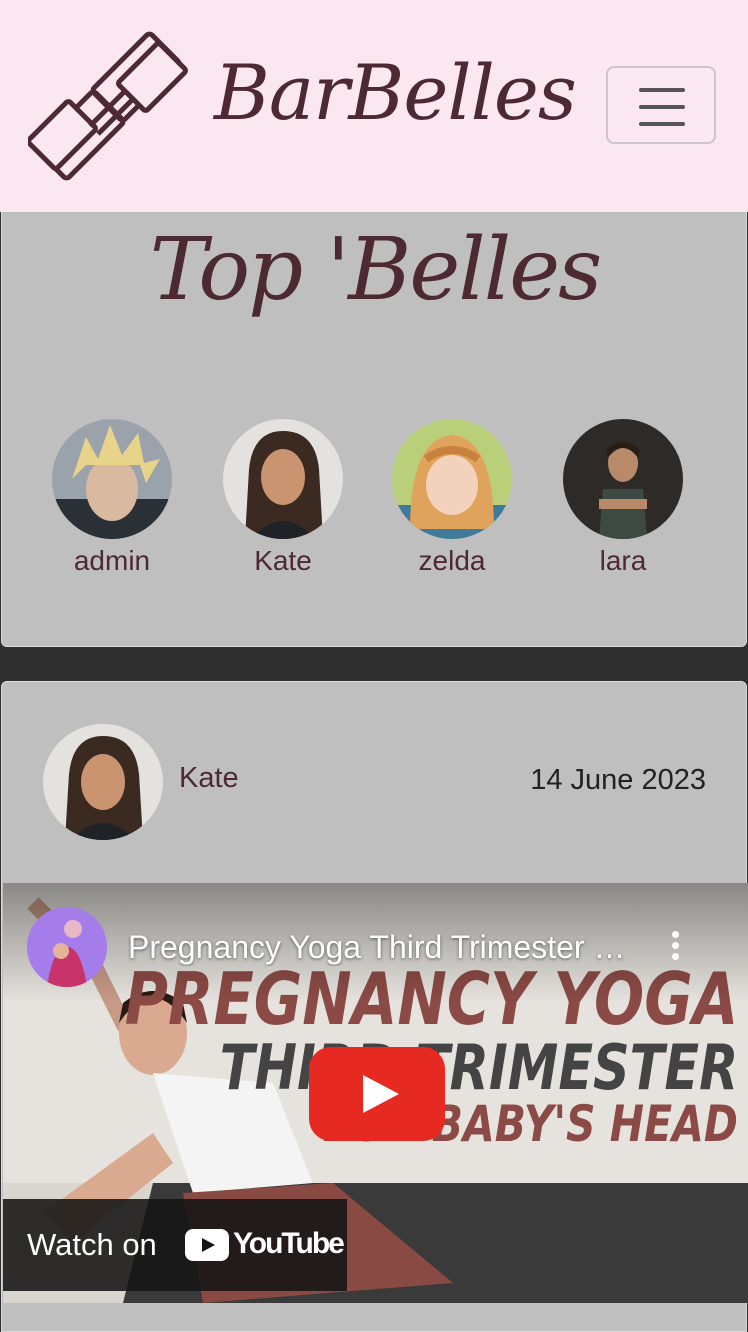 This screenshot has width=748, height=1332. I want to click on post-date: 14 June 2023, so click(618, 780).